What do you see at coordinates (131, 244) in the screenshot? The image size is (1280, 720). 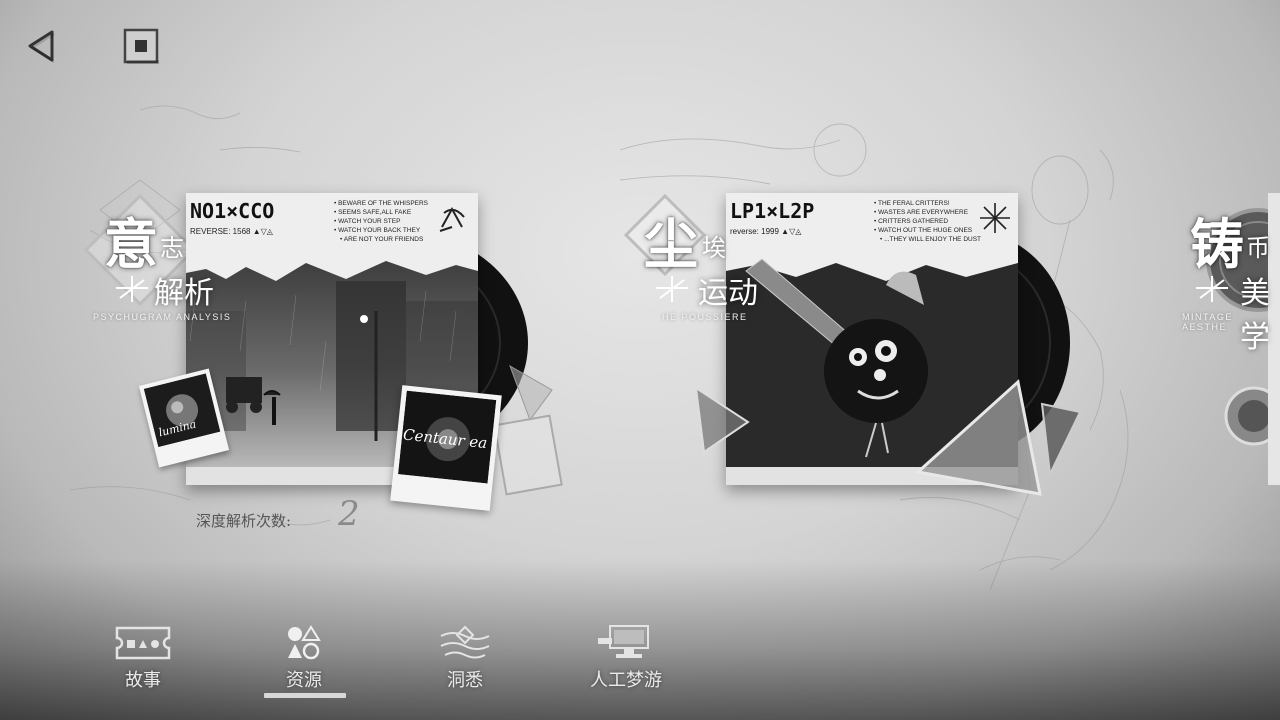 I see `card-title-main: 意` at bounding box center [131, 244].